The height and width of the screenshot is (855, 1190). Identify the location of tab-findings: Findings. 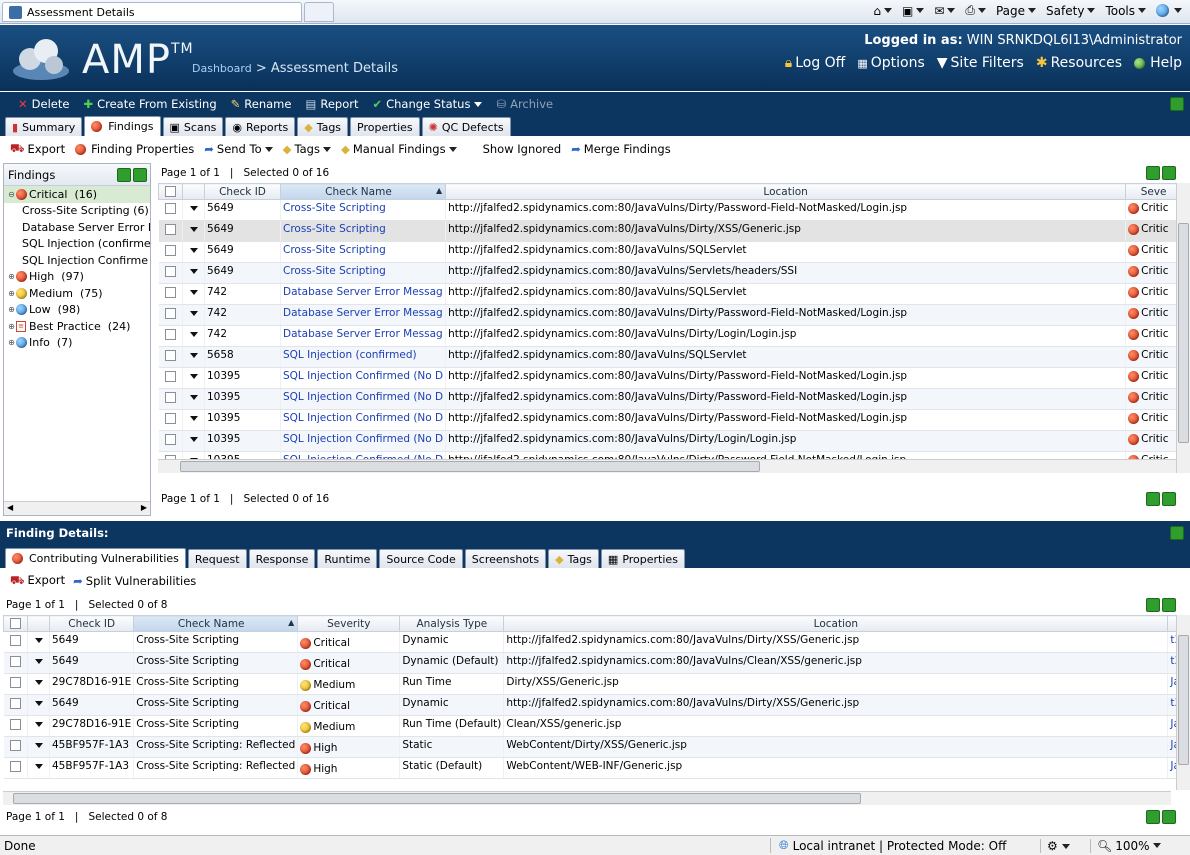
(122, 126).